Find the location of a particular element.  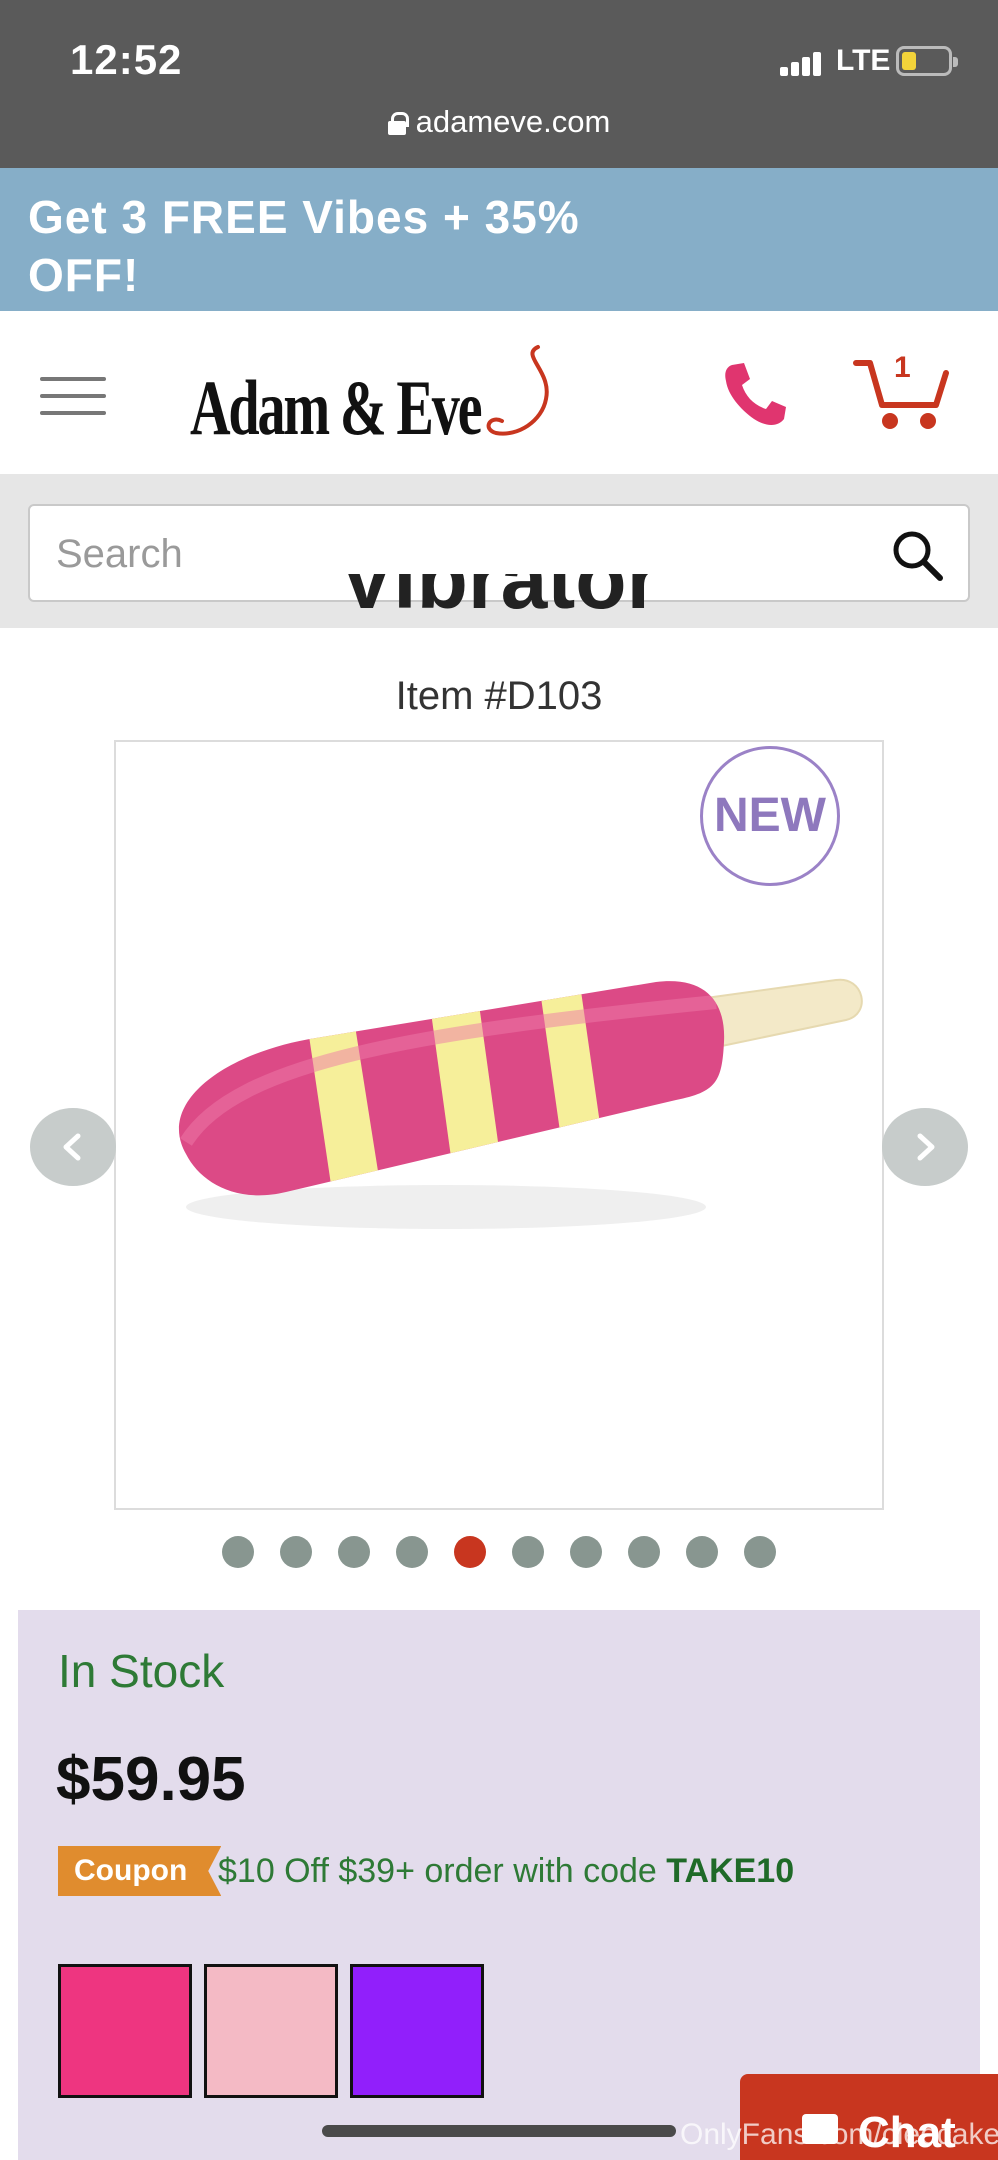

signal-icon is located at coordinates (802, 64).